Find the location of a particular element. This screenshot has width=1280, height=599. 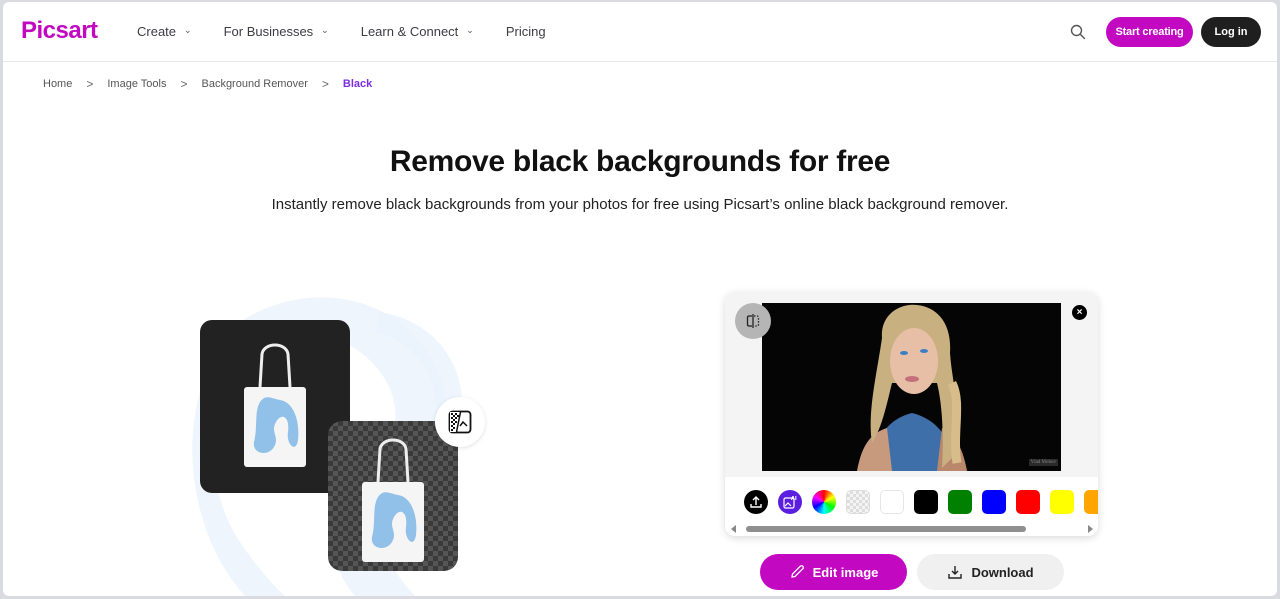

upload-icon is located at coordinates (756, 502).